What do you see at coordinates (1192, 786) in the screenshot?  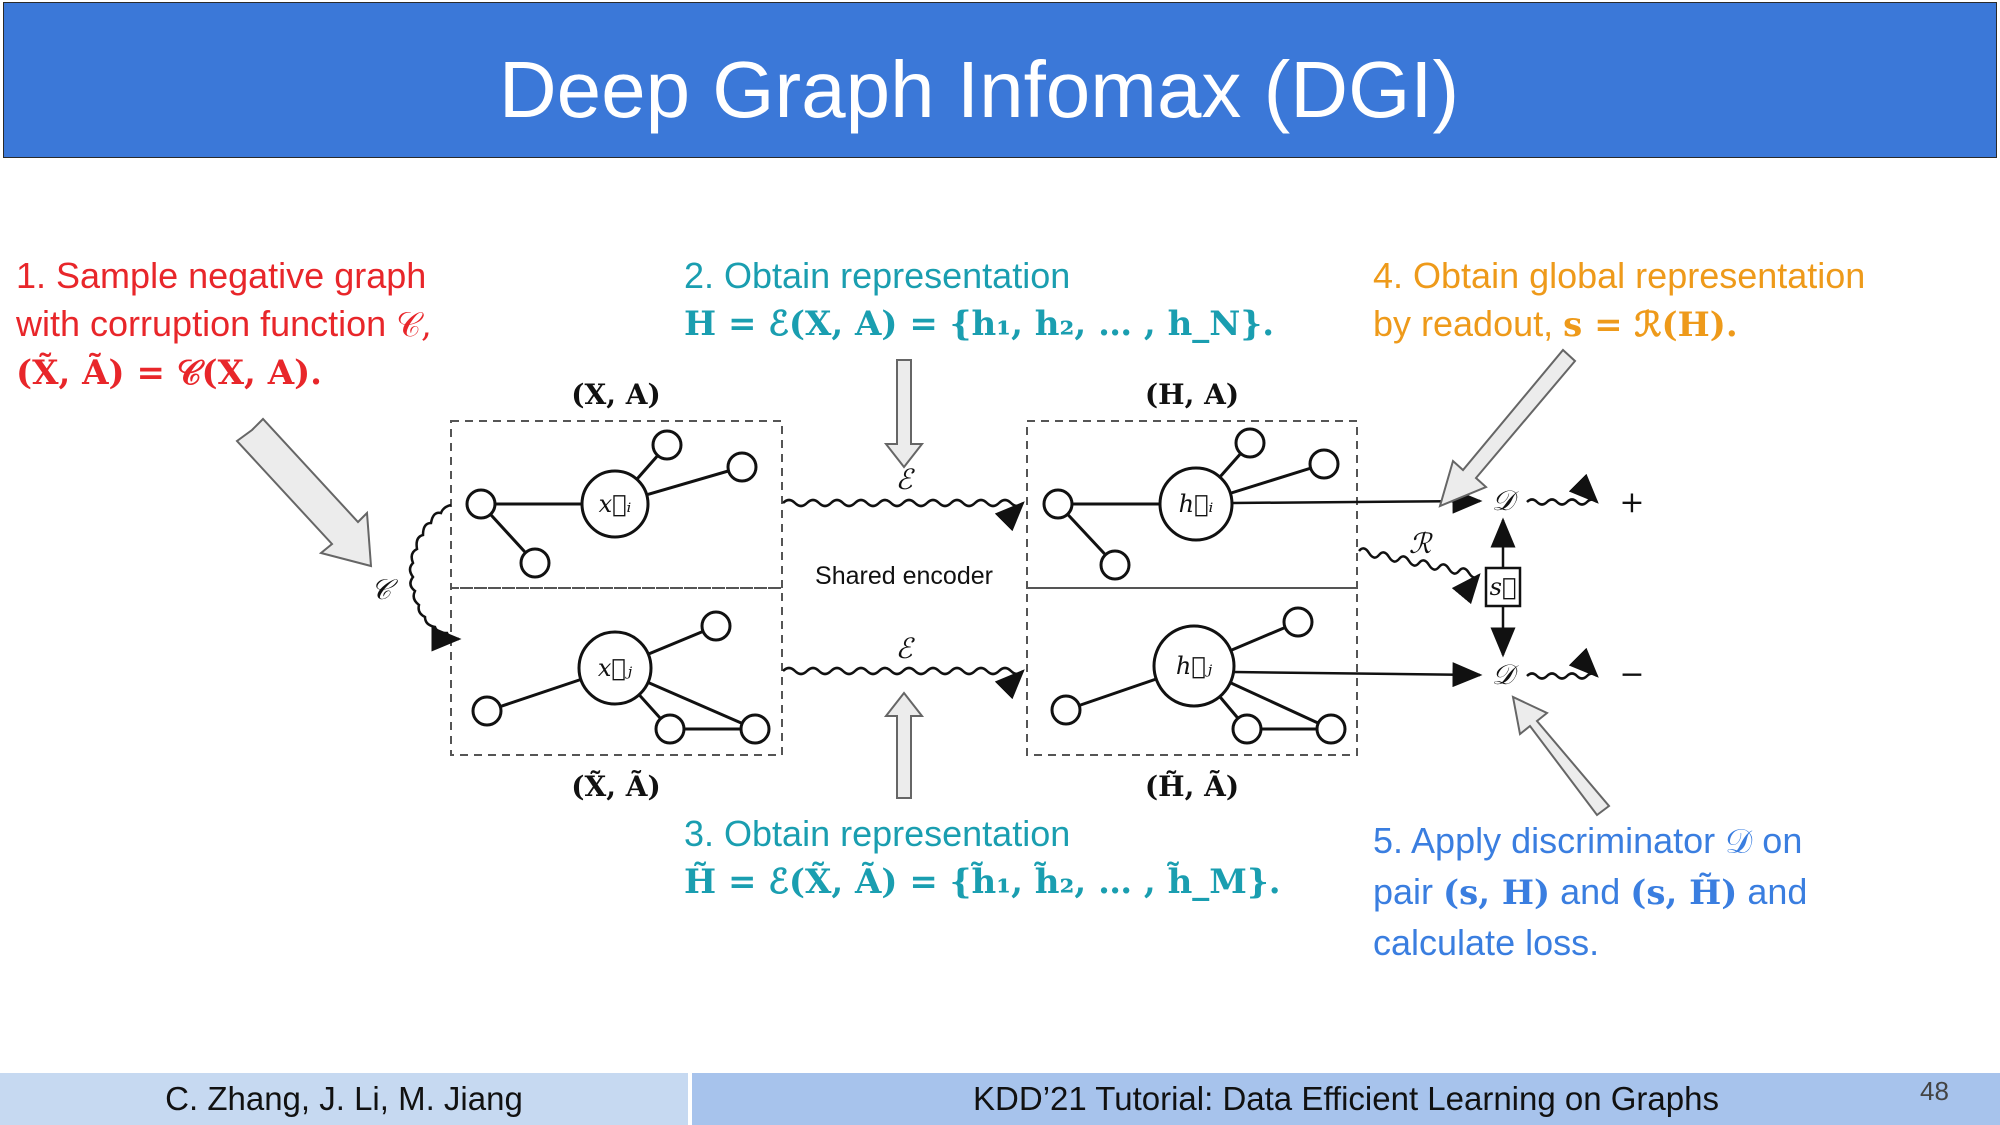 I see `label-ha-tilde: (H̃, Ã)` at bounding box center [1192, 786].